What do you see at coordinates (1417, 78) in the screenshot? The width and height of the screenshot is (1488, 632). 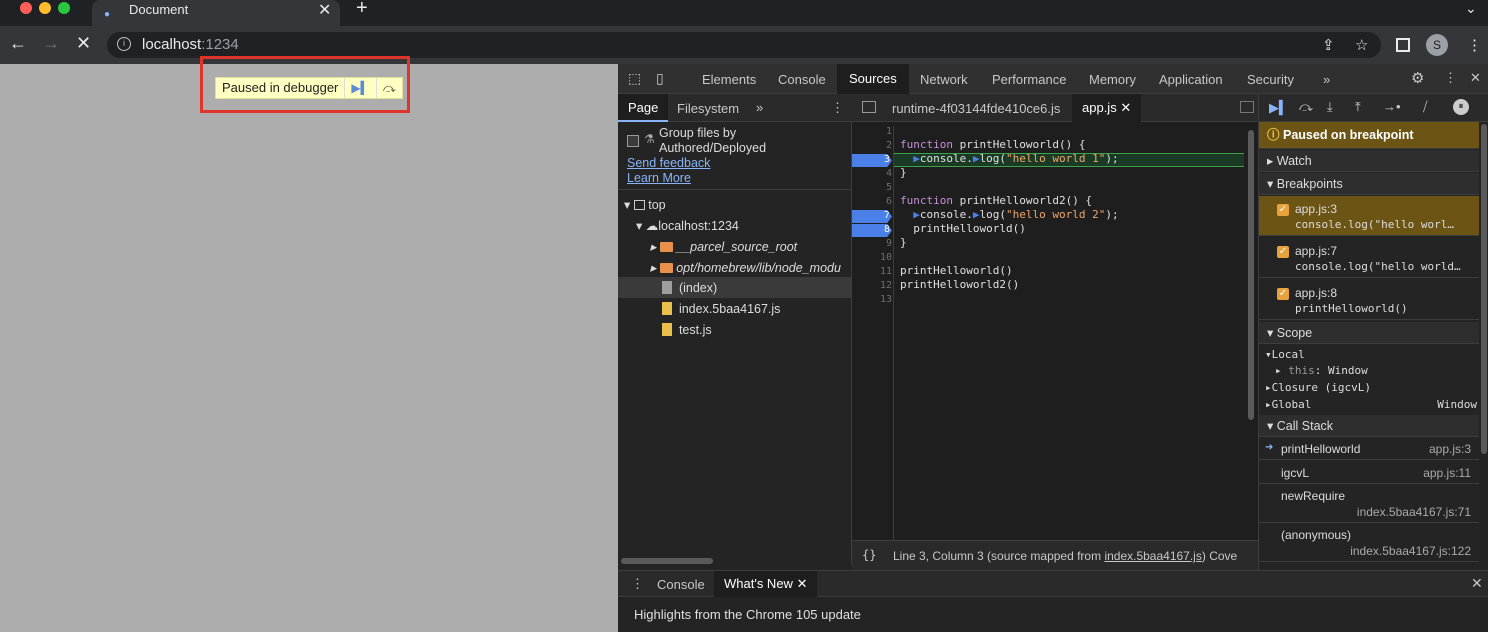 I see `settings-gear-icon: ⚙` at bounding box center [1417, 78].